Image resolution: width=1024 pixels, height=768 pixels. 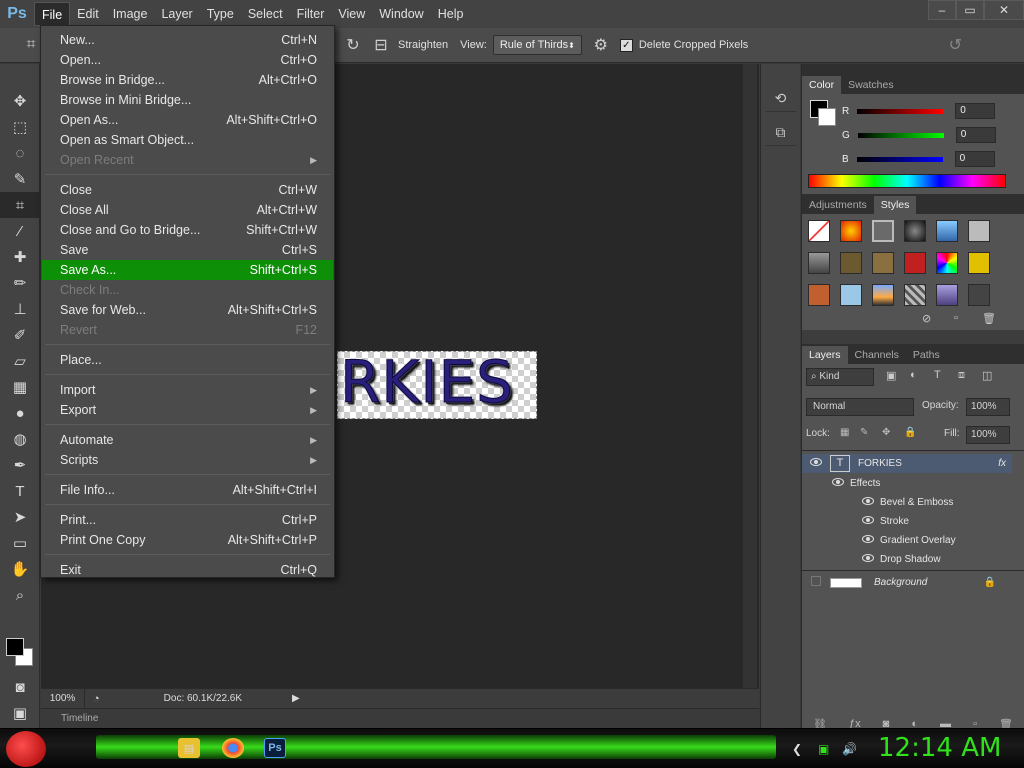 I want to click on effect-row: Gradient Overlay, so click(x=907, y=540).